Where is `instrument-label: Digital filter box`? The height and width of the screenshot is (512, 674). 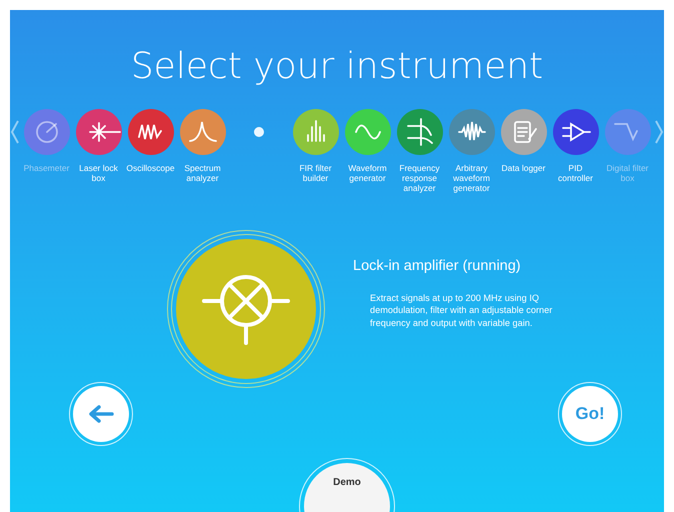 instrument-label: Digital filter box is located at coordinates (627, 173).